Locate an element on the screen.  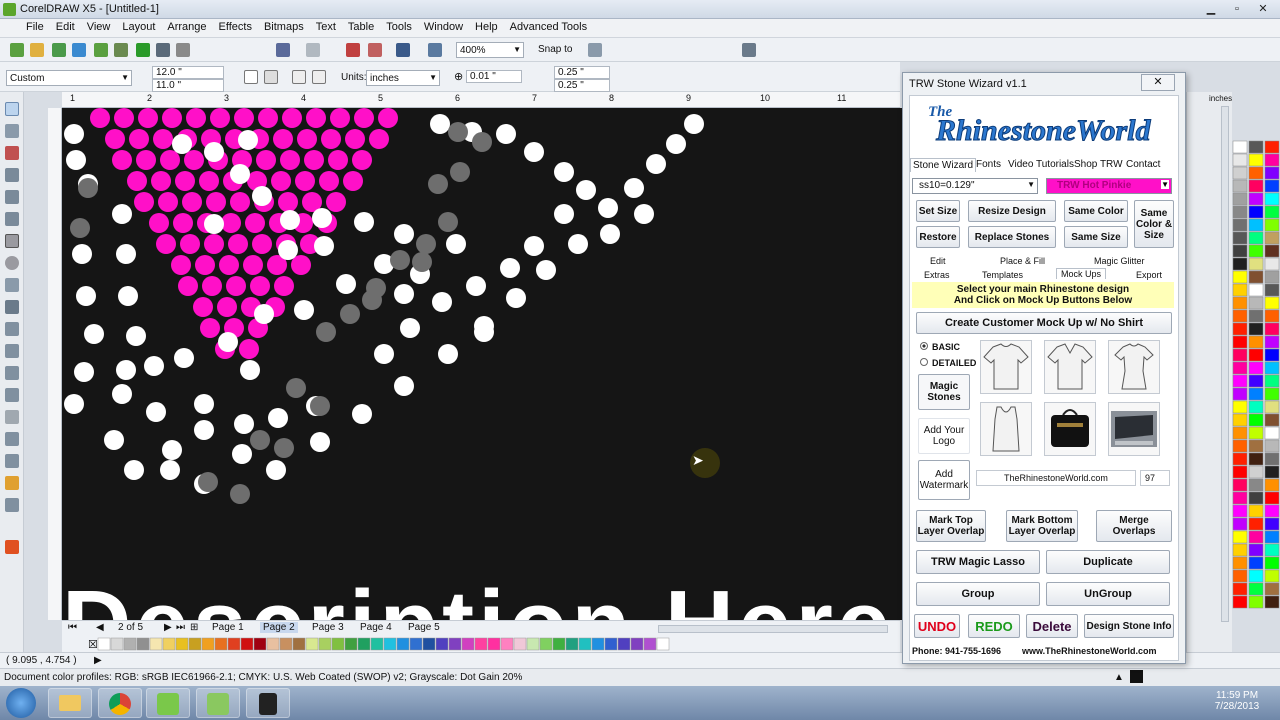
create-mockup-button: Create Customer Mock Up w/ No Shirt is located at coordinates (1044, 323).